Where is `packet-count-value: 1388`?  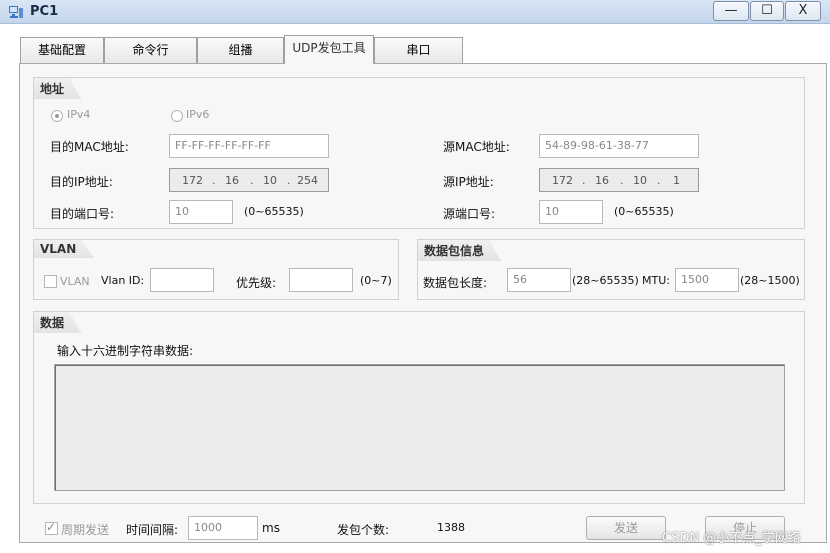
packet-count-value: 1388 is located at coordinates (451, 527).